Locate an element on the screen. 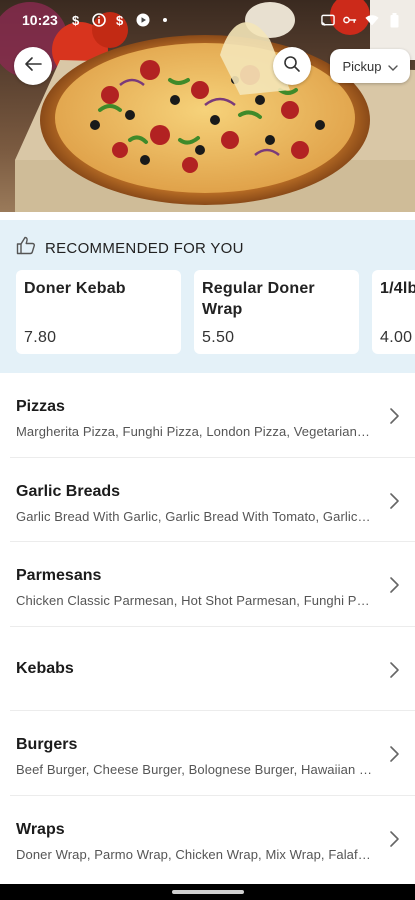 This screenshot has width=415, height=900. back-button is located at coordinates (33, 66).